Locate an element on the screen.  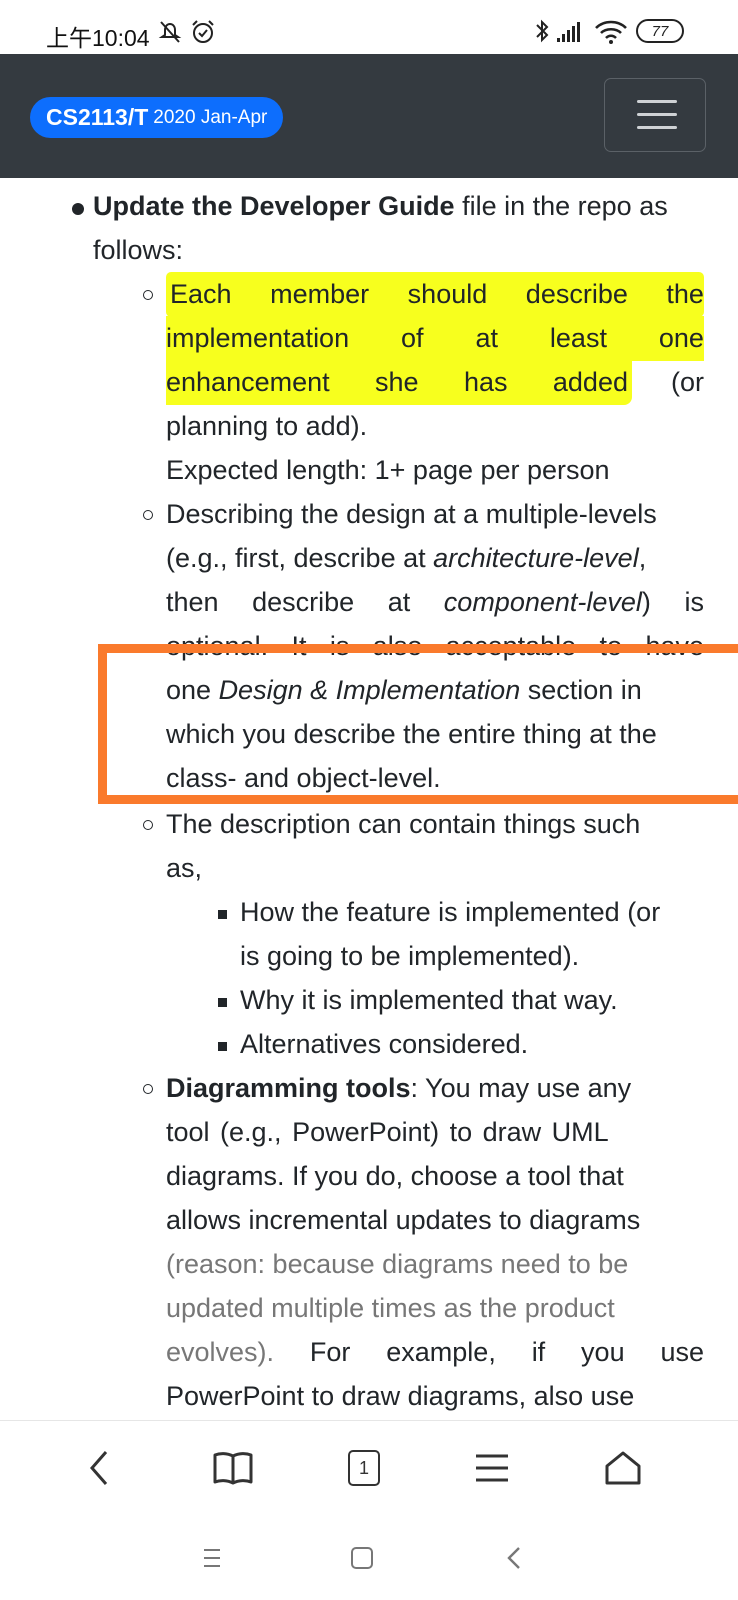
system-home-button is located at coordinates (362, 1558).